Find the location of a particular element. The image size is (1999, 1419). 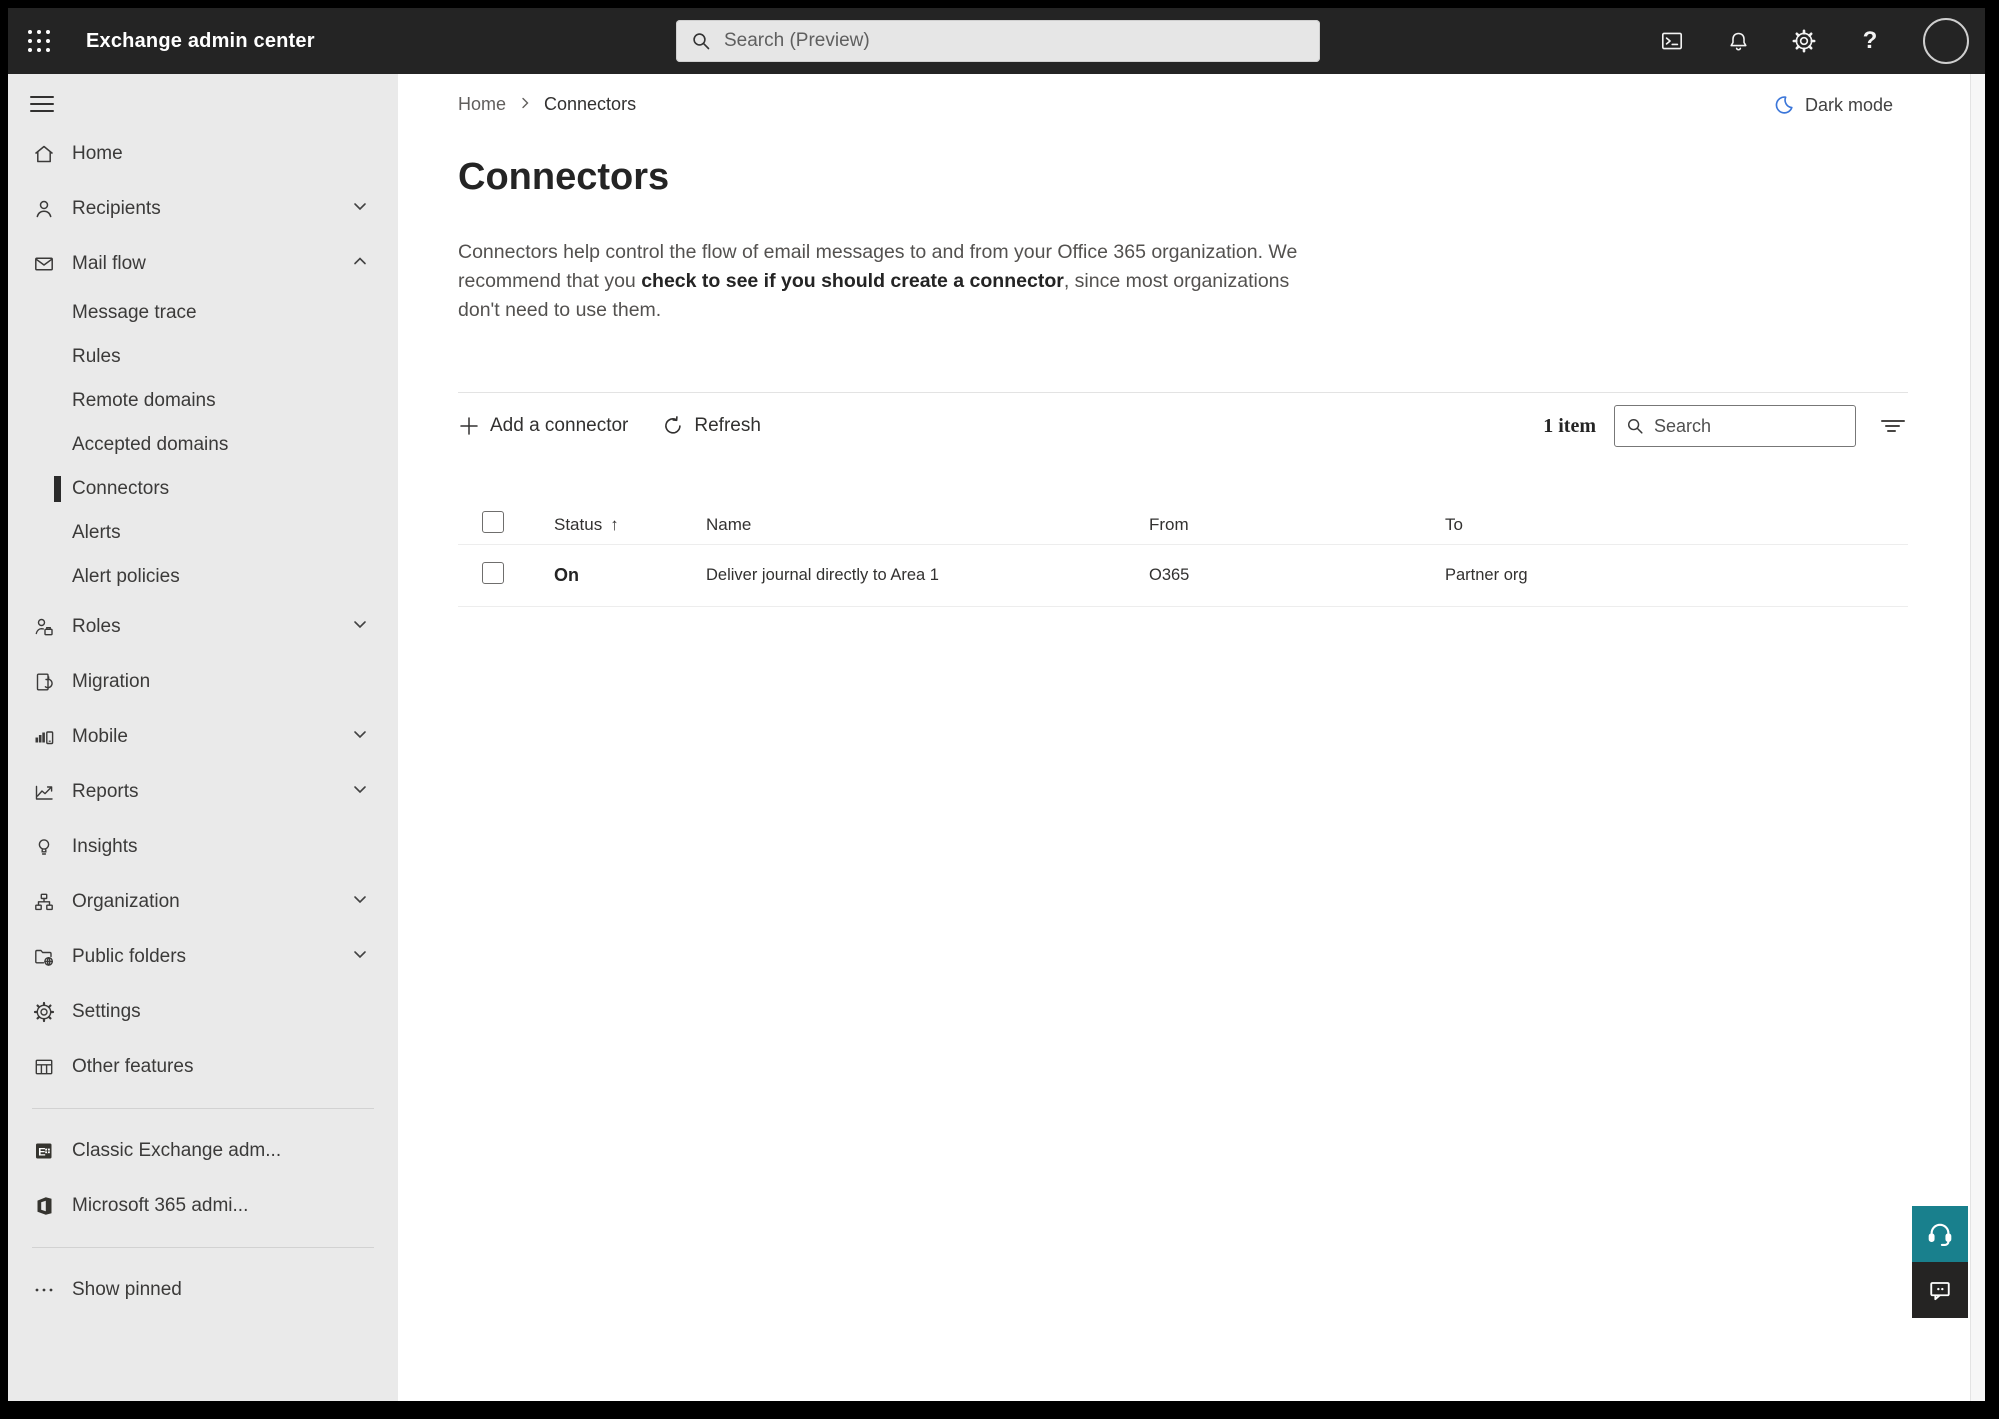

connector-from: O365 is located at coordinates (1169, 575).